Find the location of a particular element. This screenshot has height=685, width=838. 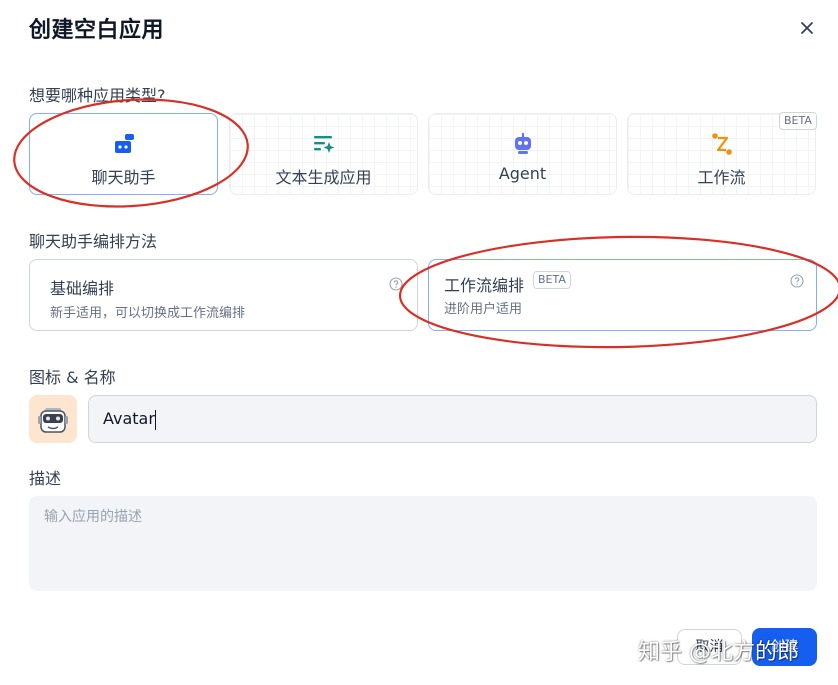

close-icon is located at coordinates (807, 28).